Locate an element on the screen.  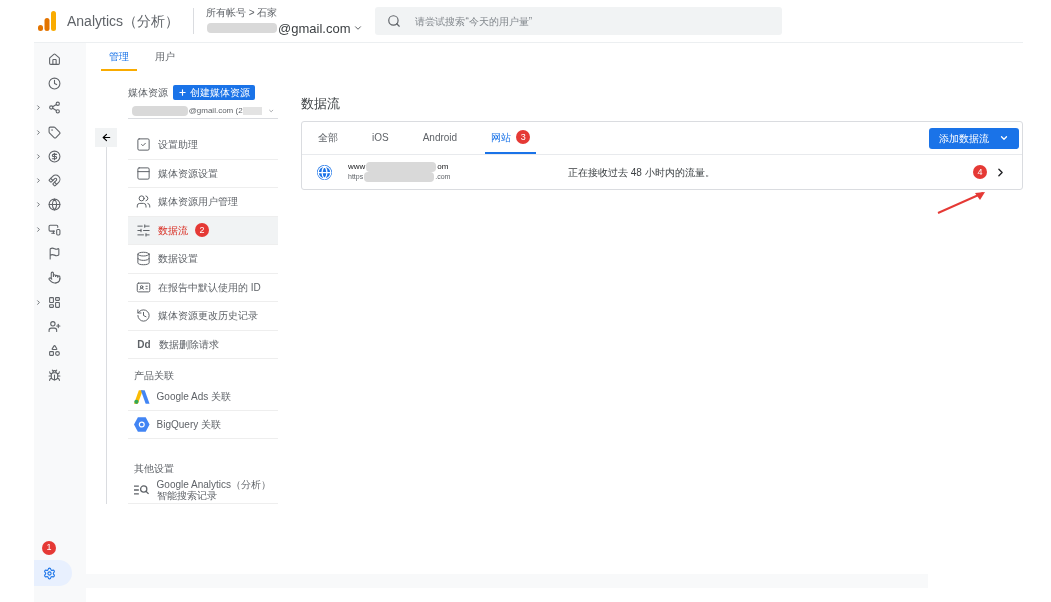
person-add-icon is located at coordinates (54, 326).